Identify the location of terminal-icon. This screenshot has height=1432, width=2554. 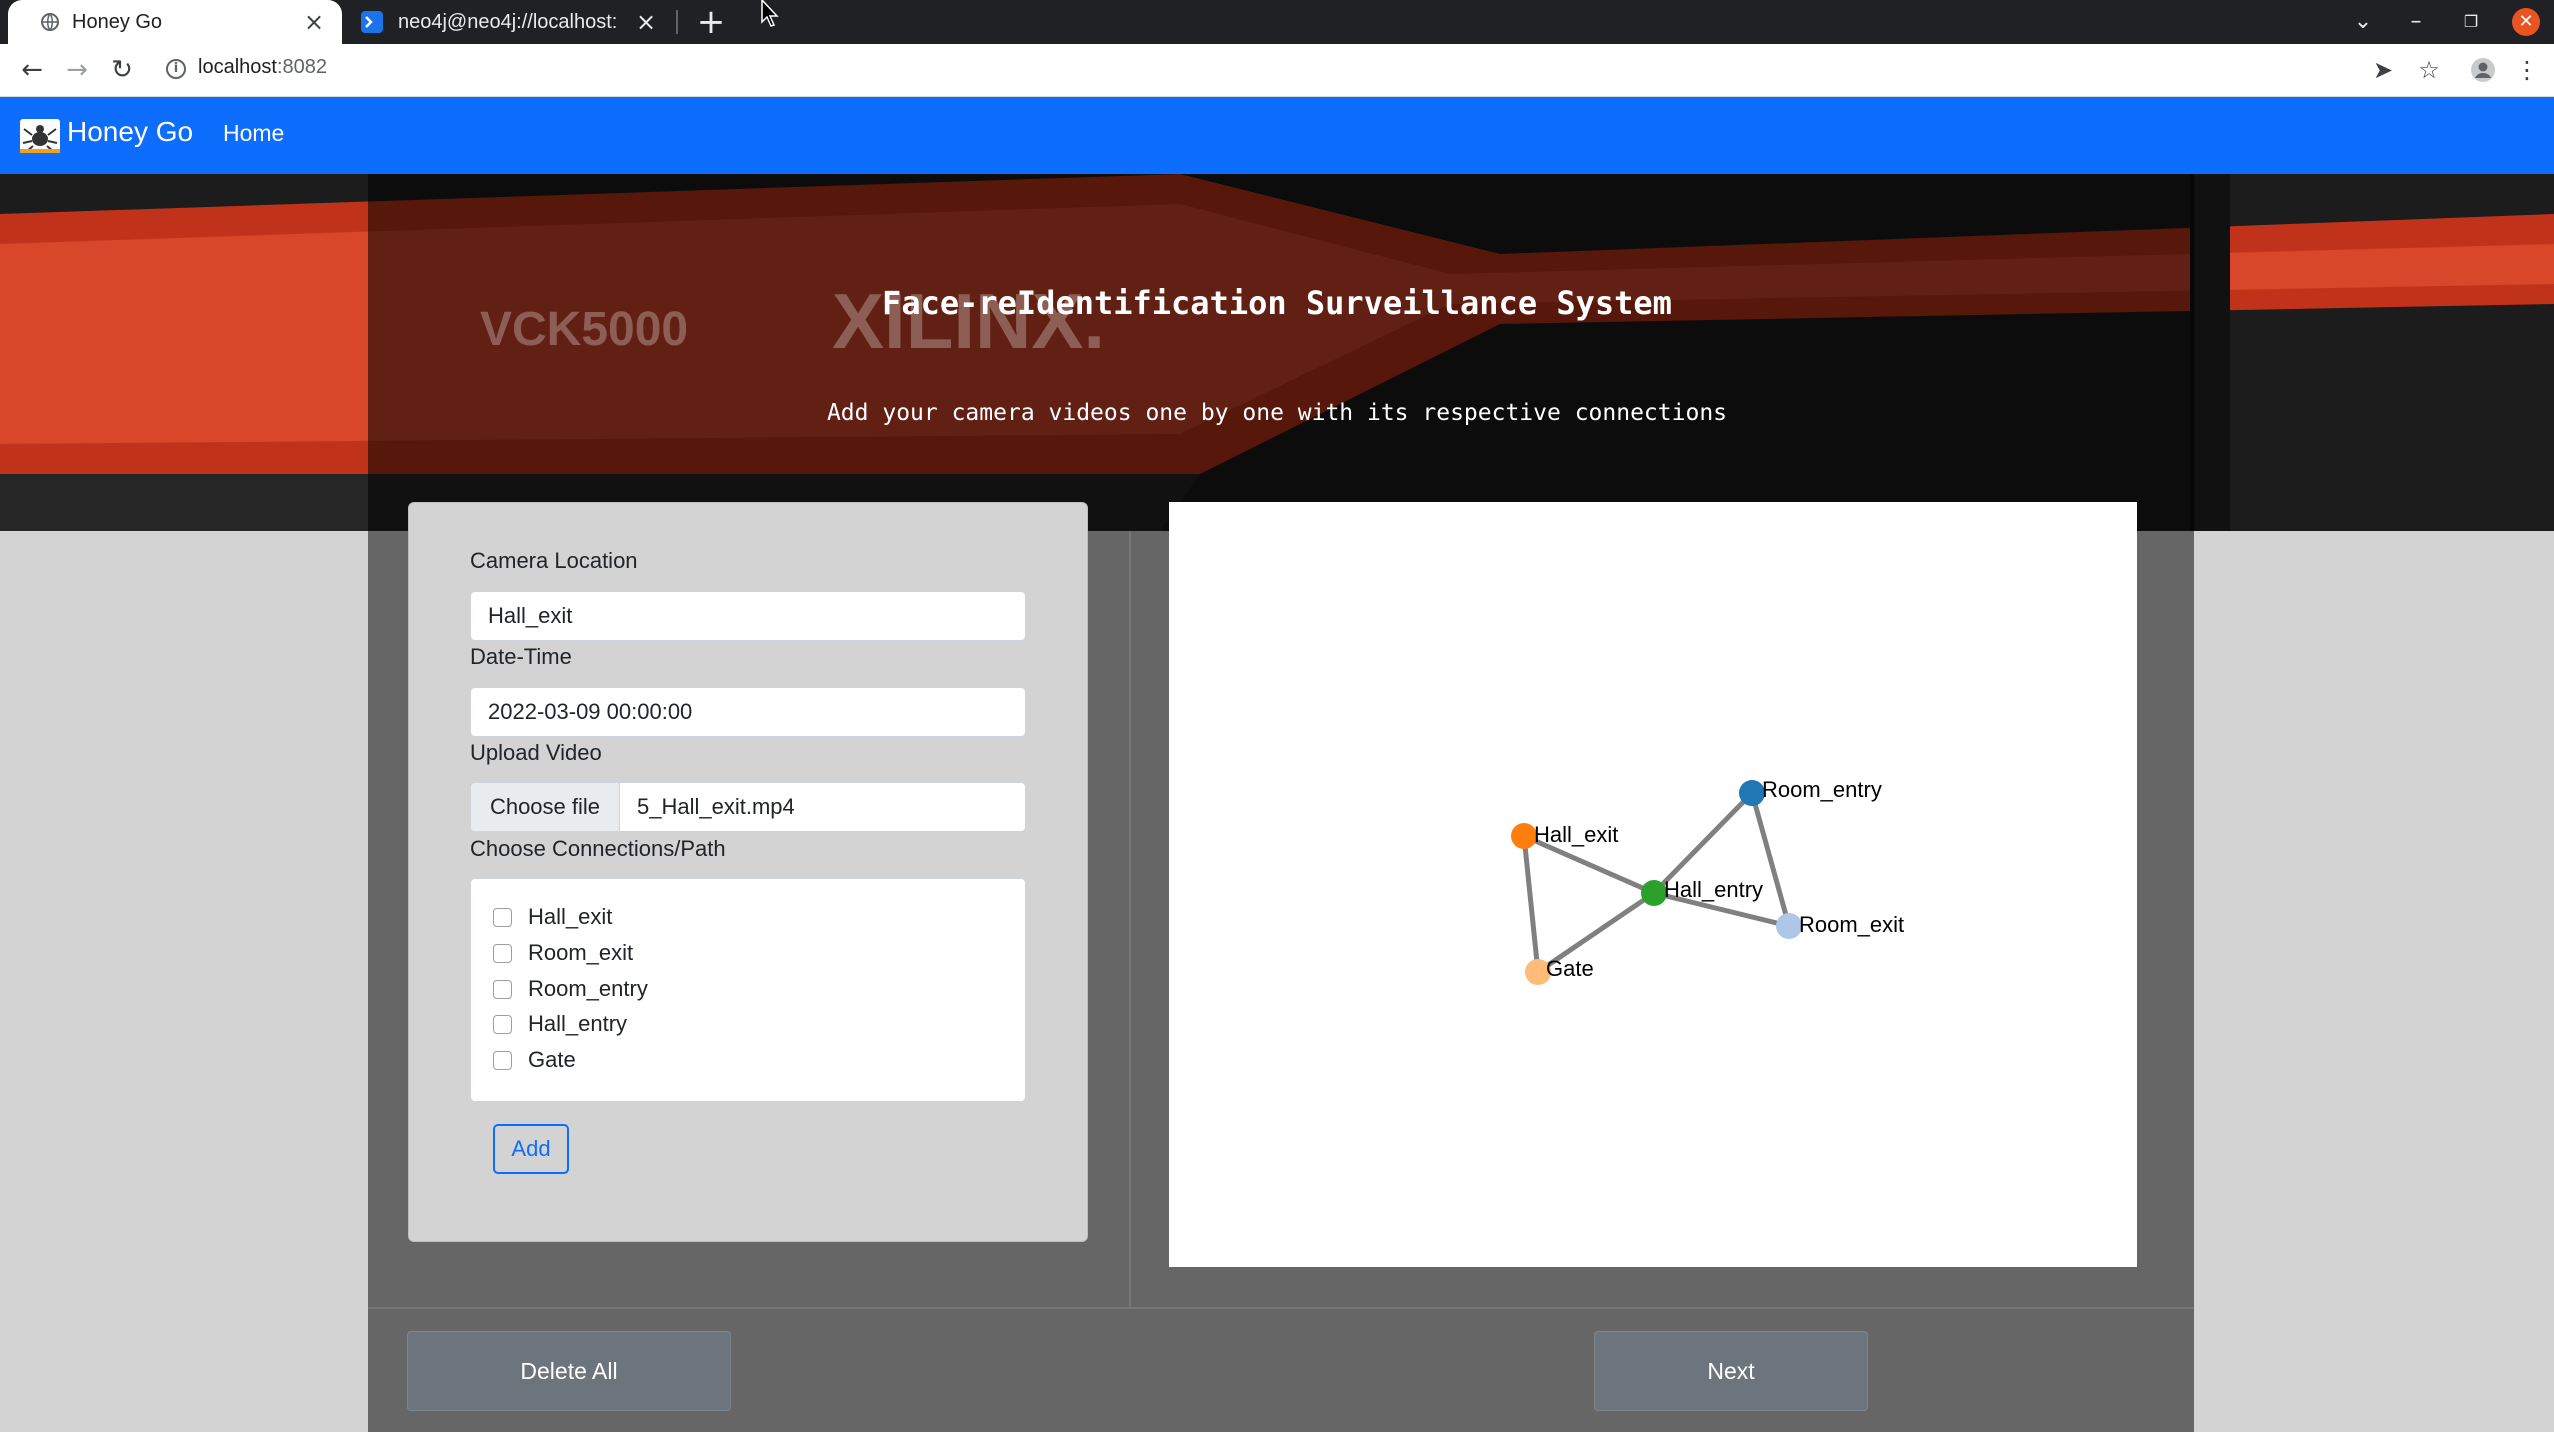
(372, 22).